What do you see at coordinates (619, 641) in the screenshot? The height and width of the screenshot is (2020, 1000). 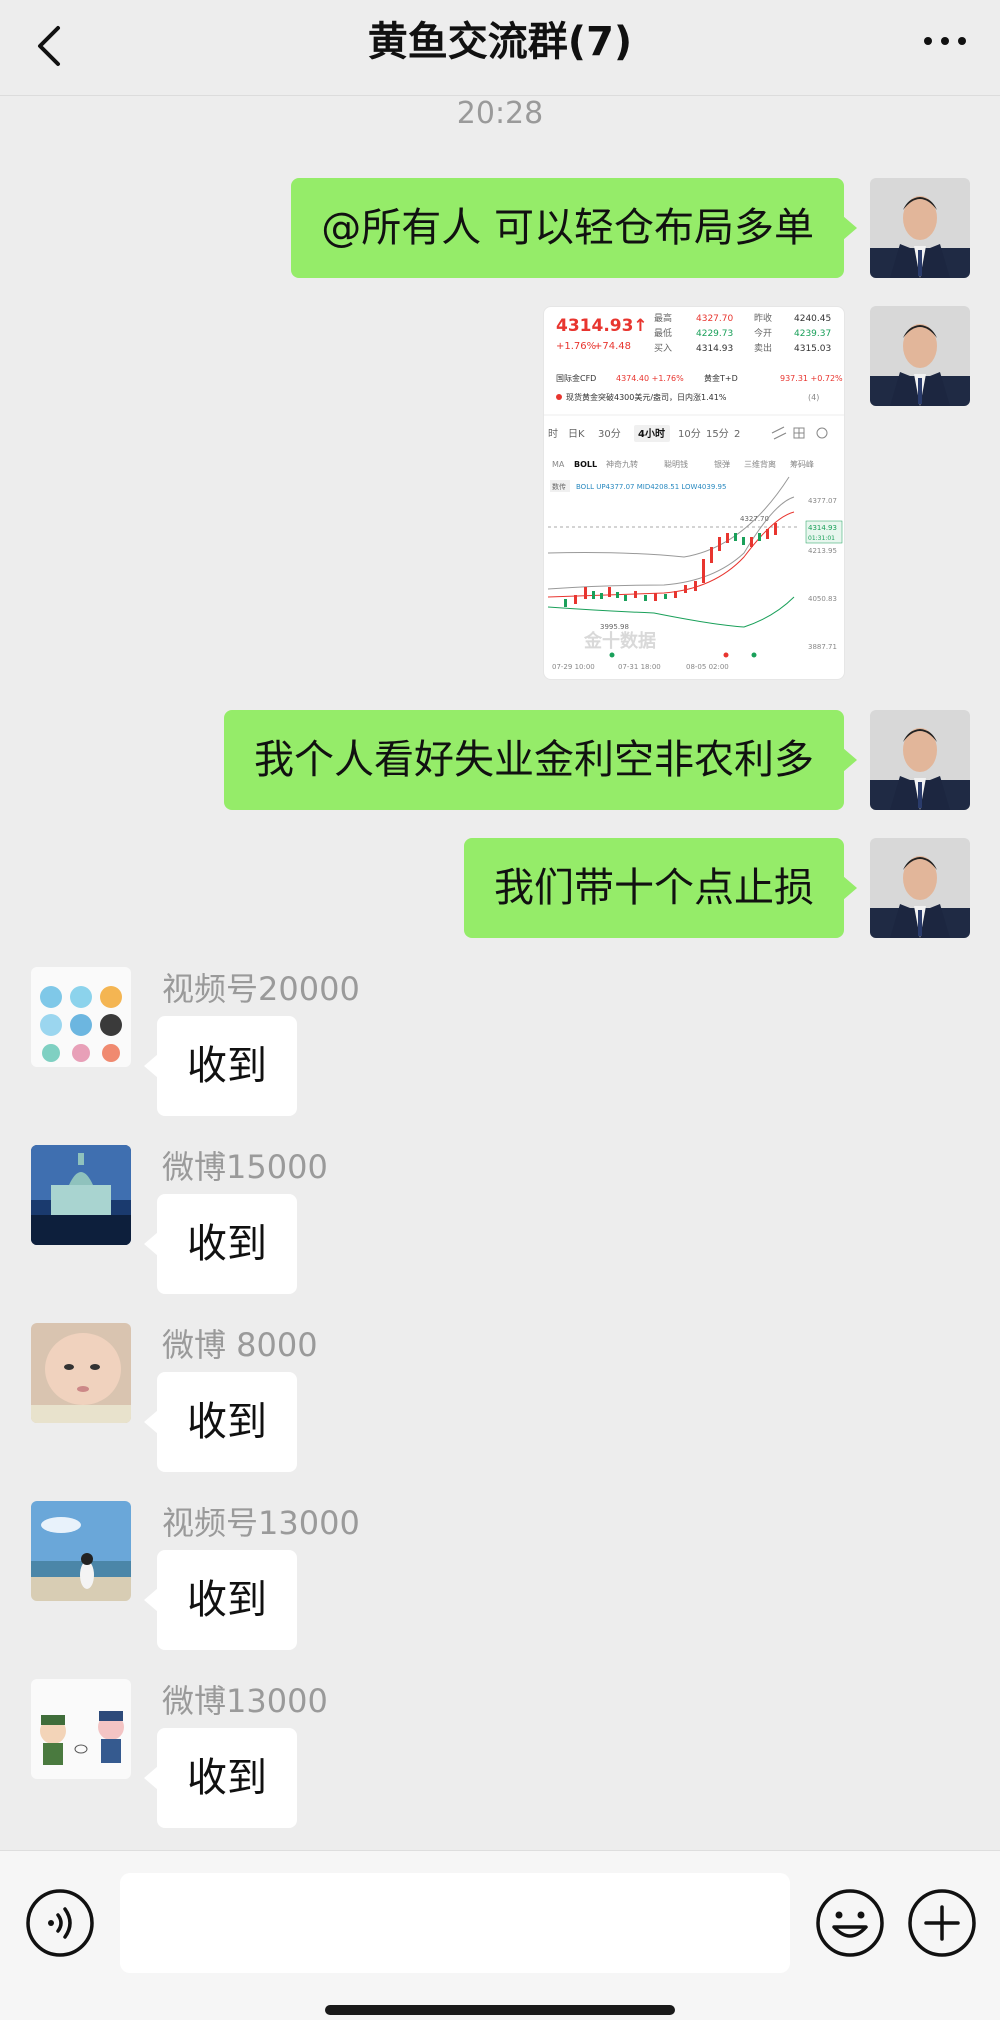 I see `watermark: 金十数据` at bounding box center [619, 641].